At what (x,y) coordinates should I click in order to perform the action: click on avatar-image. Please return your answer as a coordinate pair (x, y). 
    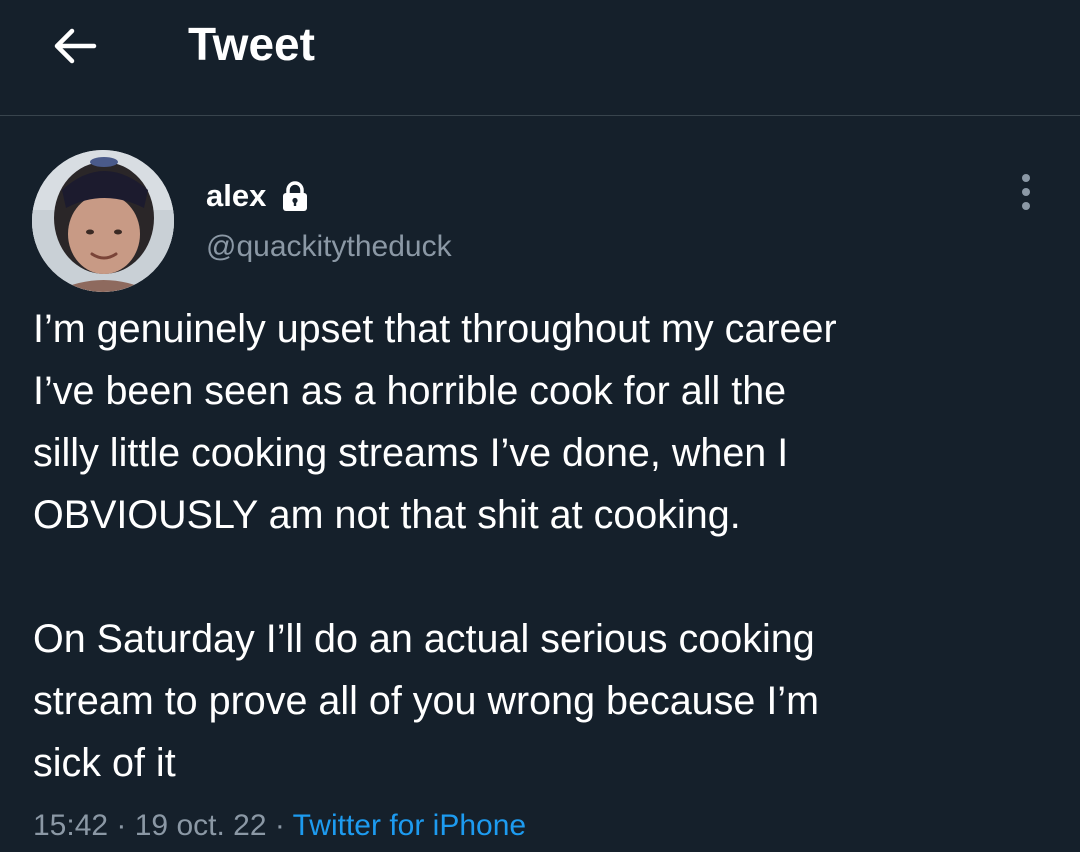
    Looking at the image, I should click on (103, 221).